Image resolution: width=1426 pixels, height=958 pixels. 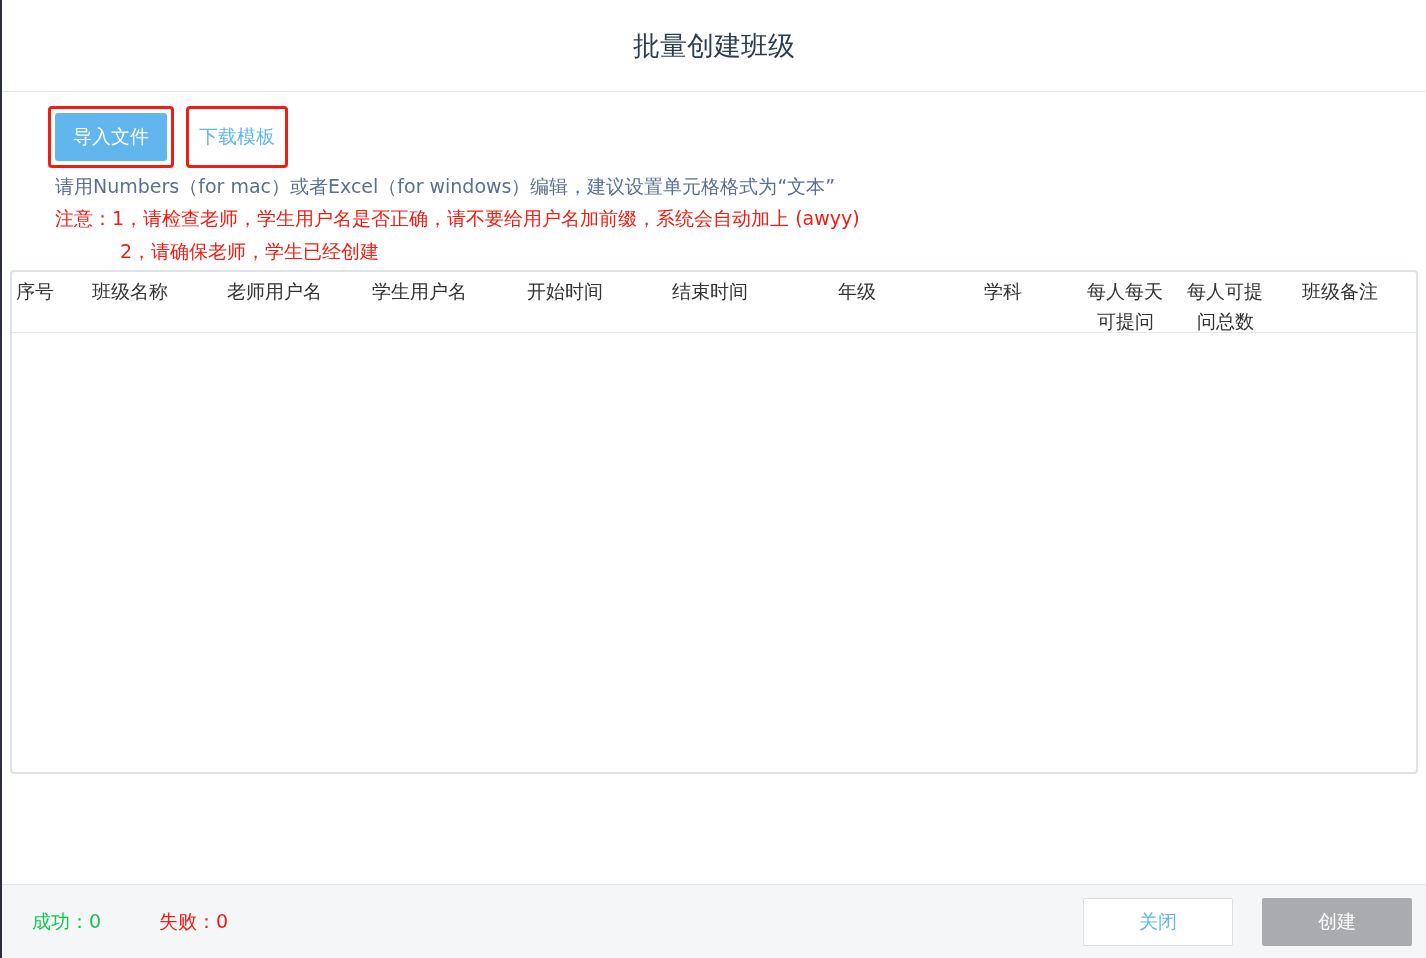 What do you see at coordinates (458, 218) in the screenshot?
I see `note-text: 注意：1，请检查老师，学生用户名是否正确，请不要给用户名加前缀，系统会自动加上 (awyy)` at bounding box center [458, 218].